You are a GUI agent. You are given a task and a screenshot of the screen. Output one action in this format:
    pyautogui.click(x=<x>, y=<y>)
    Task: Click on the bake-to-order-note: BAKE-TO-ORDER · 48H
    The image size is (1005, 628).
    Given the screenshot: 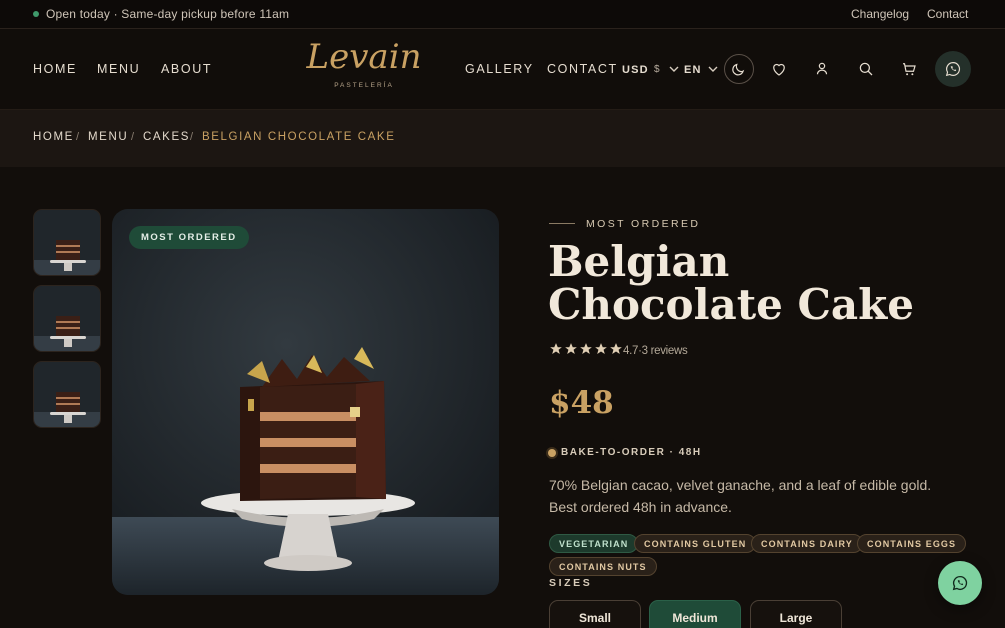 What is the action you would take?
    pyautogui.click(x=631, y=452)
    